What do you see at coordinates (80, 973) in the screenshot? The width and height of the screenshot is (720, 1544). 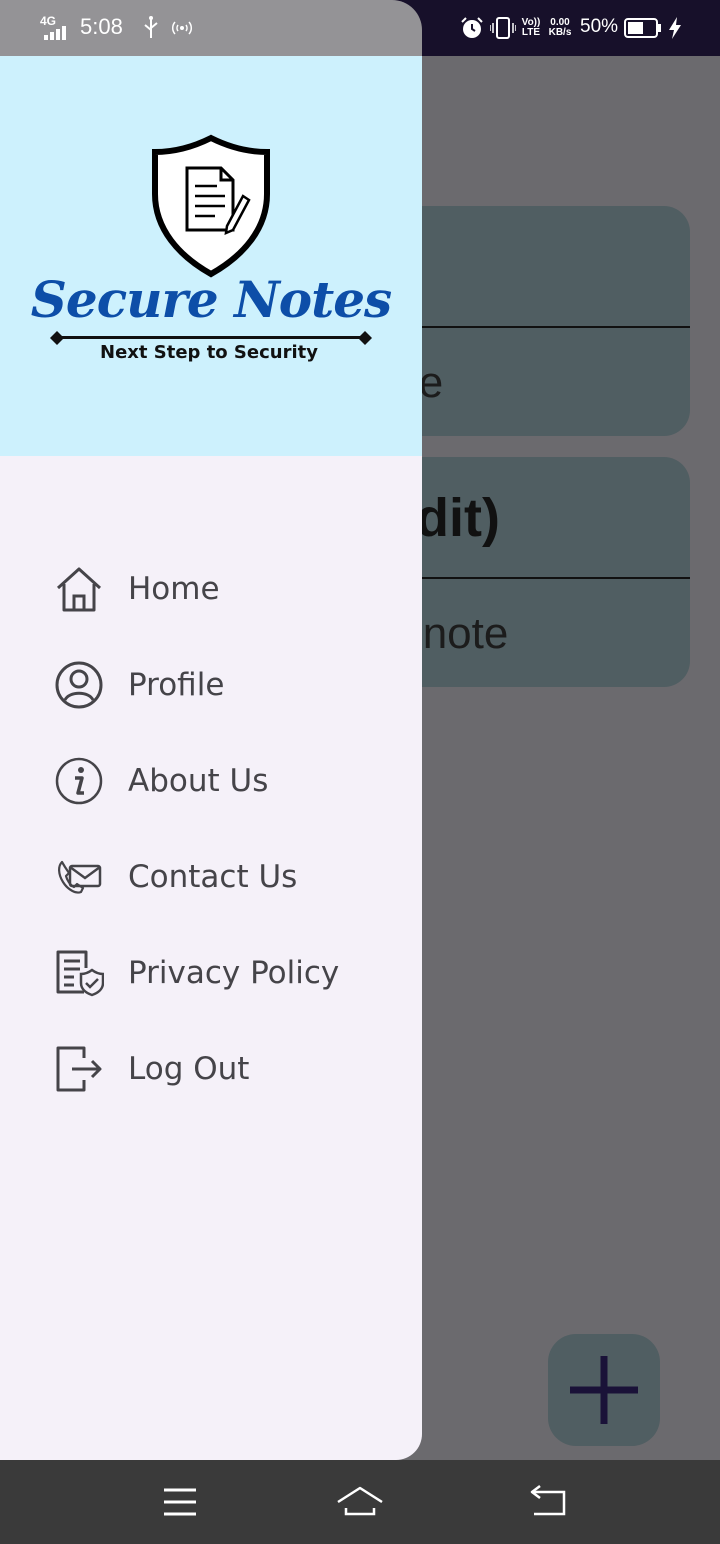 I see `privacy-policy-icon` at bounding box center [80, 973].